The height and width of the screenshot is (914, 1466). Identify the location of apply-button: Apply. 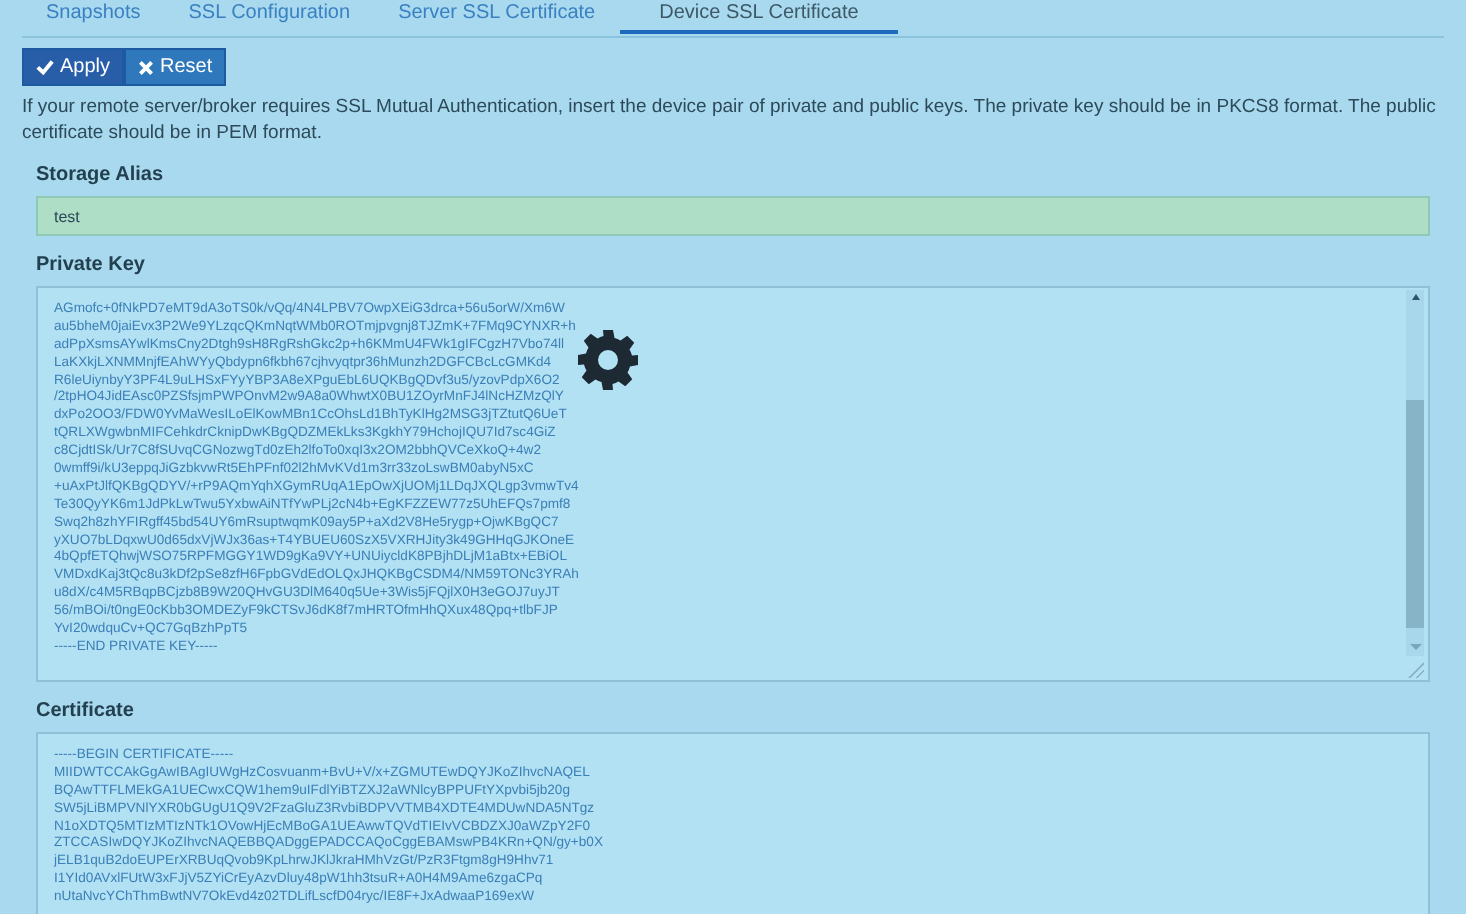
(73, 67).